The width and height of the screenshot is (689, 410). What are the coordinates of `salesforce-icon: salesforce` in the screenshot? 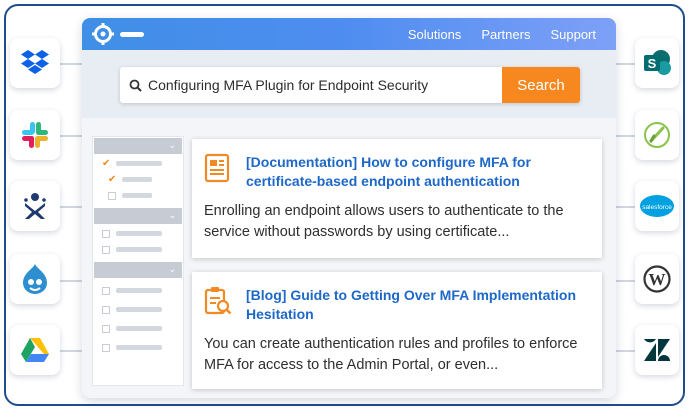 It's located at (657, 206).